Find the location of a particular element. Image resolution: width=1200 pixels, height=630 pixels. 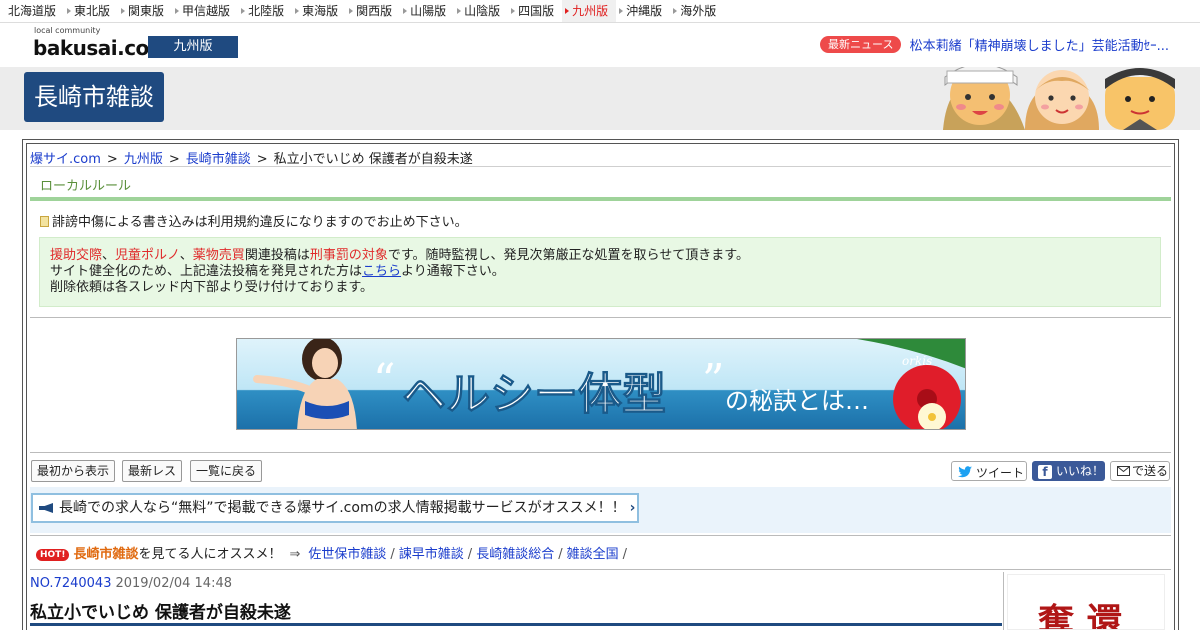

warning-line-2: サイト健全化のため、上記違法投稿を発見された方はこちらより通報下さい。 is located at coordinates (600, 272).